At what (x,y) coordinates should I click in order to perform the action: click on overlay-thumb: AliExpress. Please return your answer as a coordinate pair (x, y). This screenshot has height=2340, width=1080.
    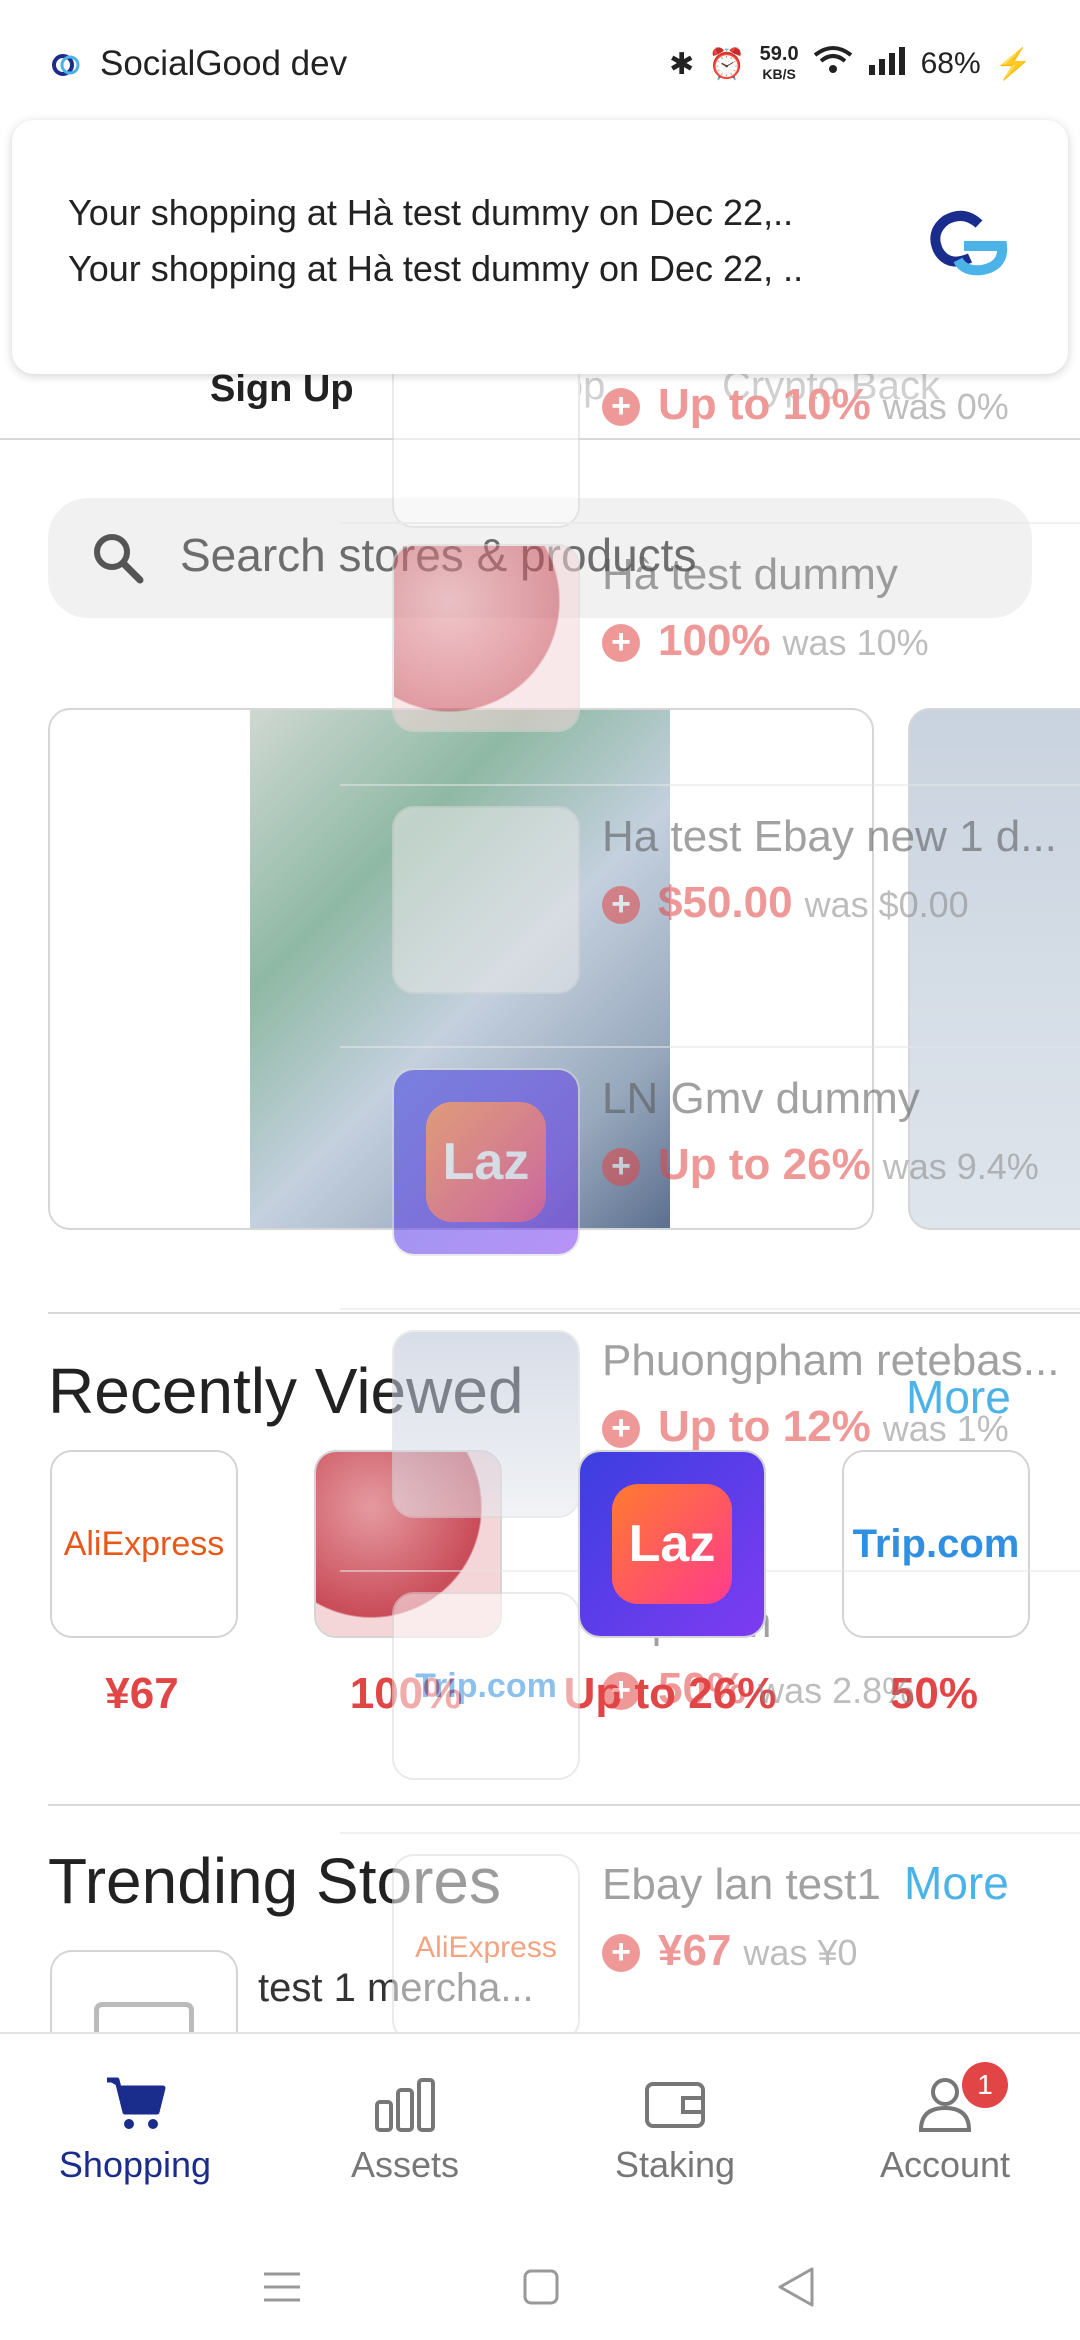
    Looking at the image, I should click on (486, 1948).